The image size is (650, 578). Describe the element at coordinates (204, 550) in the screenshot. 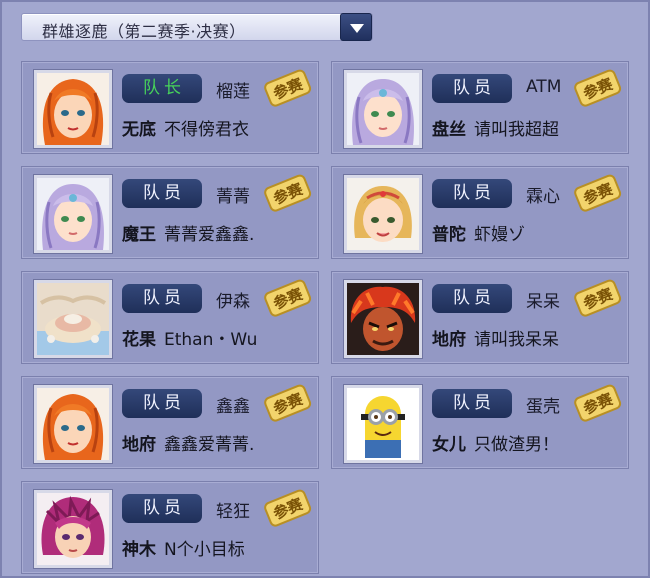

I see `member-name: N个小目标` at that location.